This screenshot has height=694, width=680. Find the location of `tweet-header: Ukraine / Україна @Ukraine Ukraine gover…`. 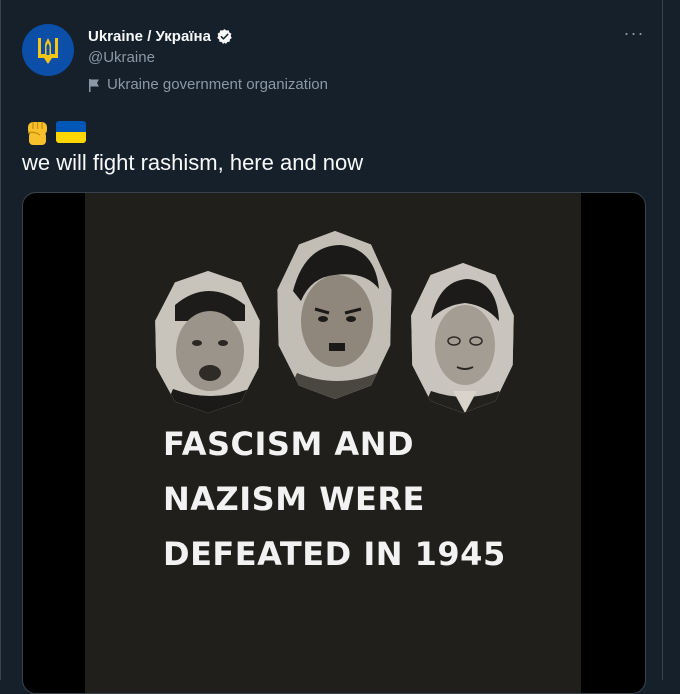

tweet-header: Ukraine / Україна @Ukraine Ukraine gover… is located at coordinates (208, 60).